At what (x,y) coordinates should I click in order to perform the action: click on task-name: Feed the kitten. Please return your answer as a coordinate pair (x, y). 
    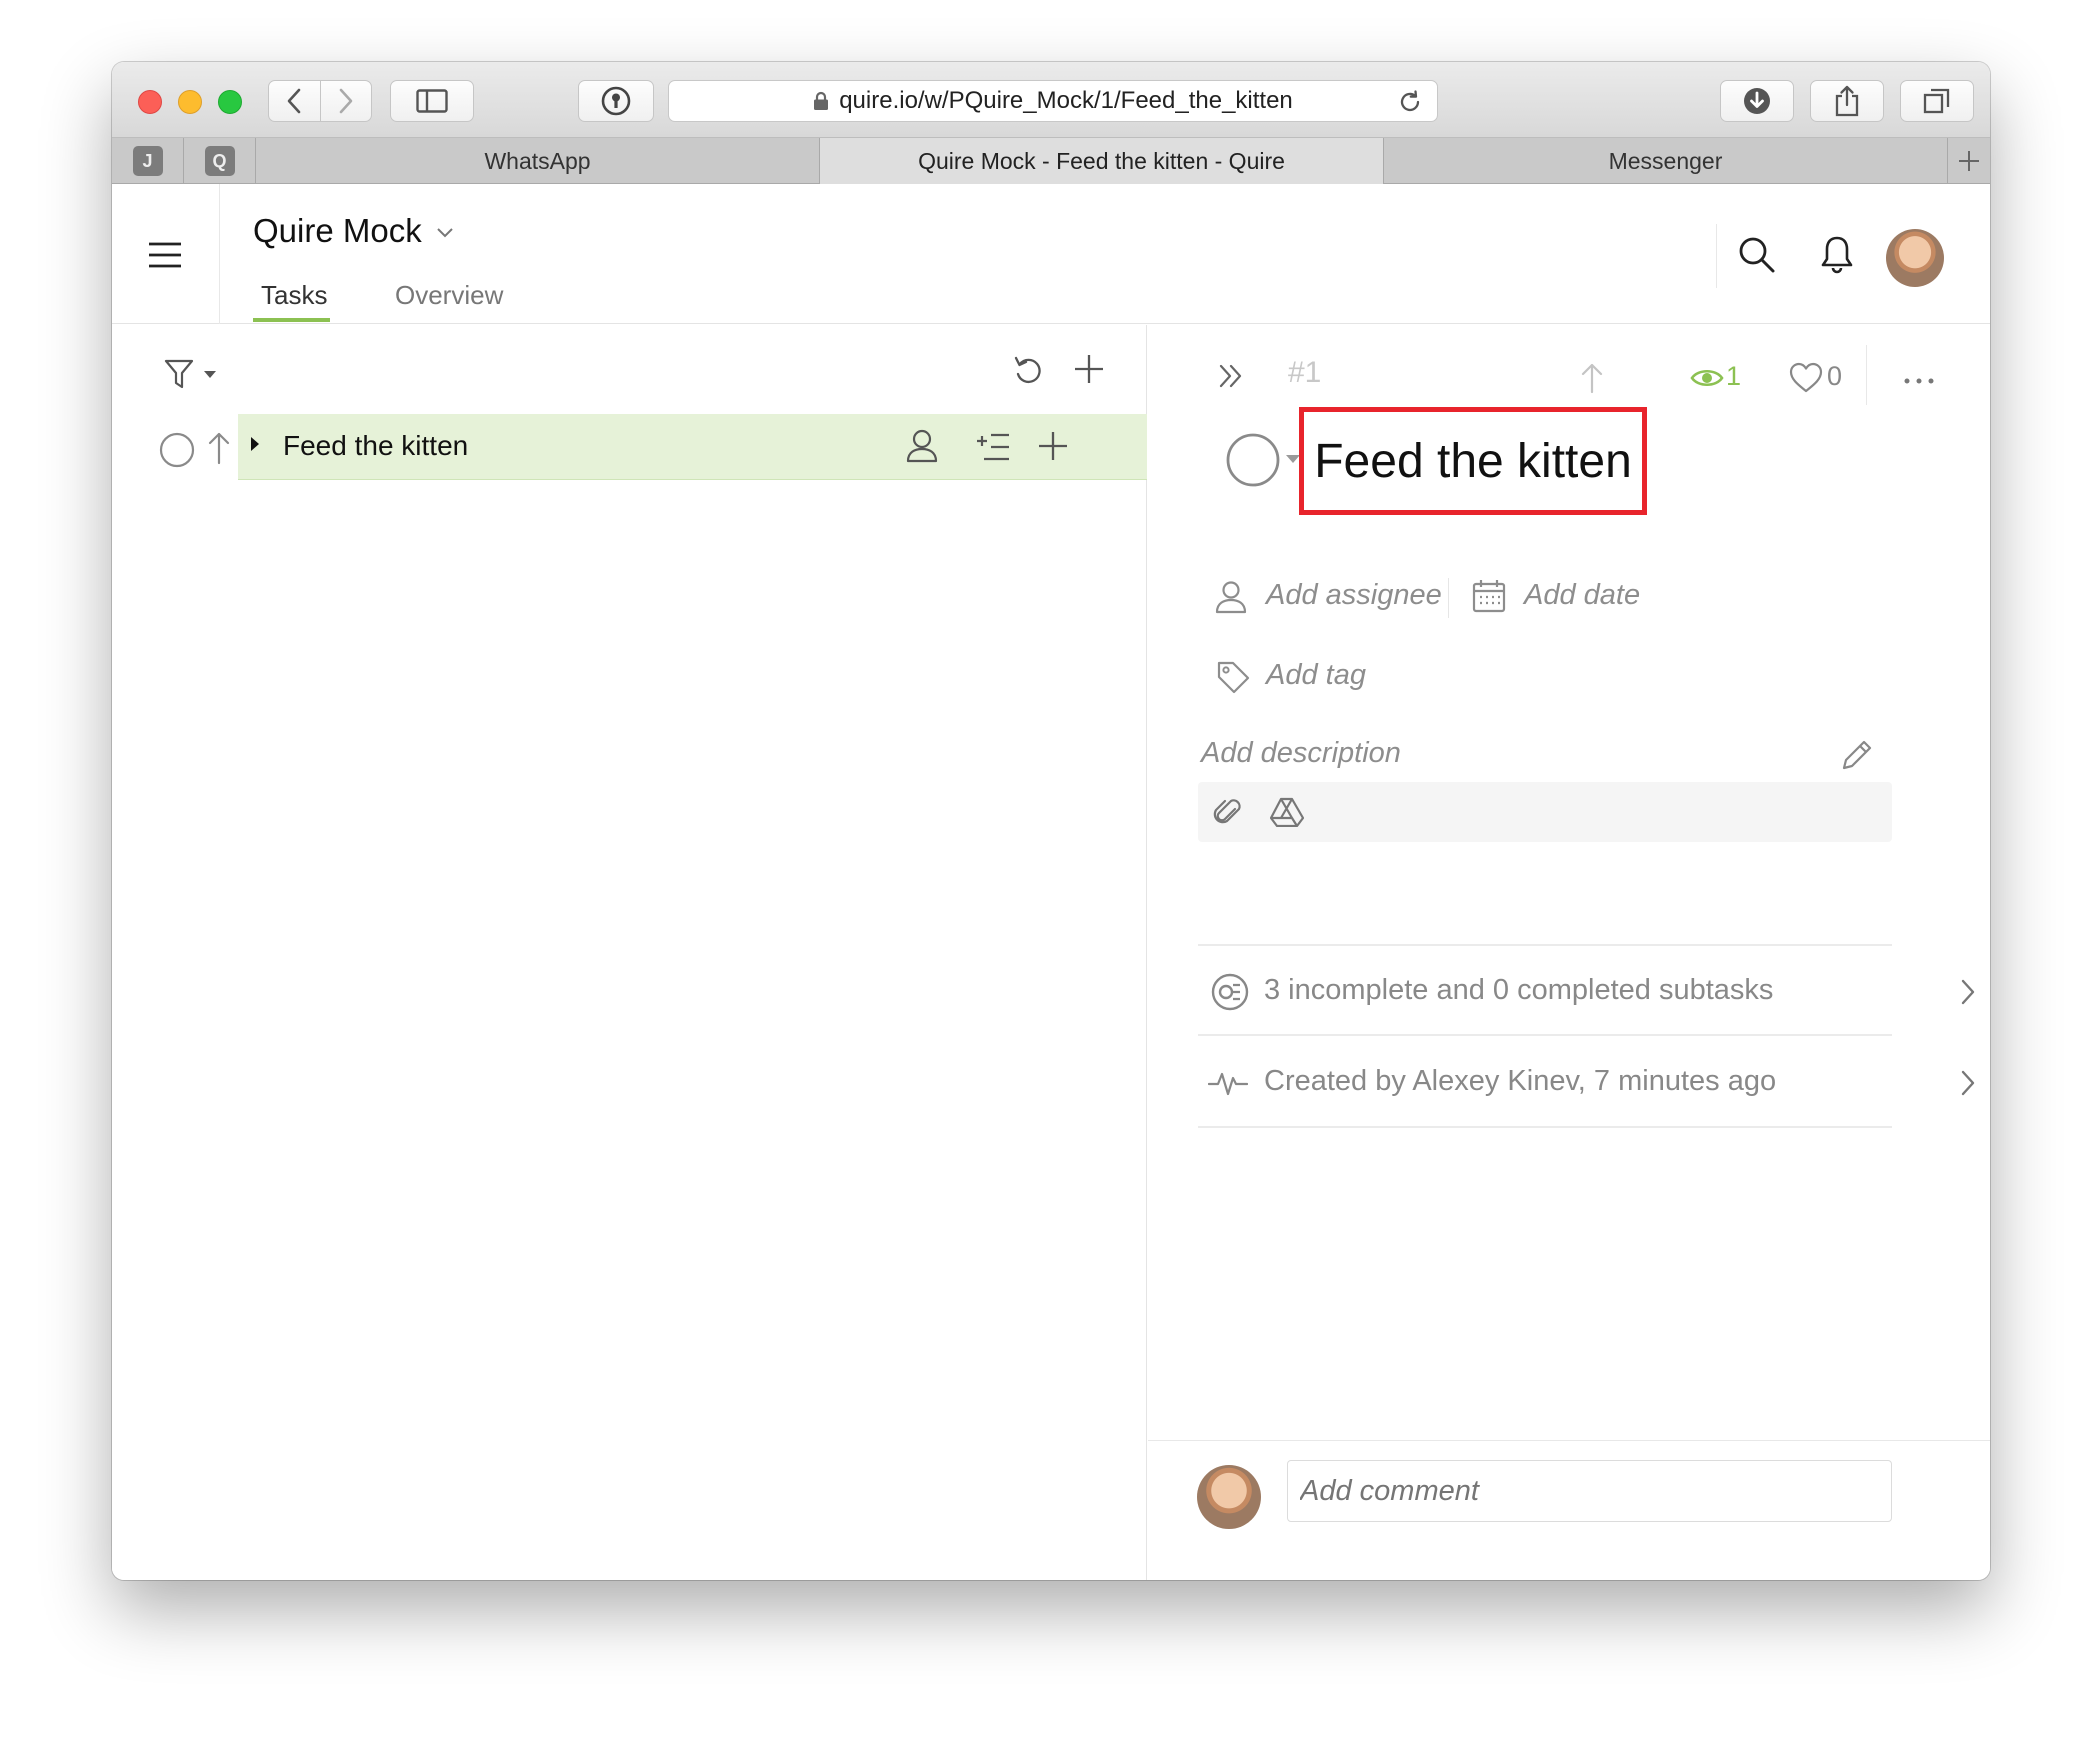
    Looking at the image, I should click on (375, 446).